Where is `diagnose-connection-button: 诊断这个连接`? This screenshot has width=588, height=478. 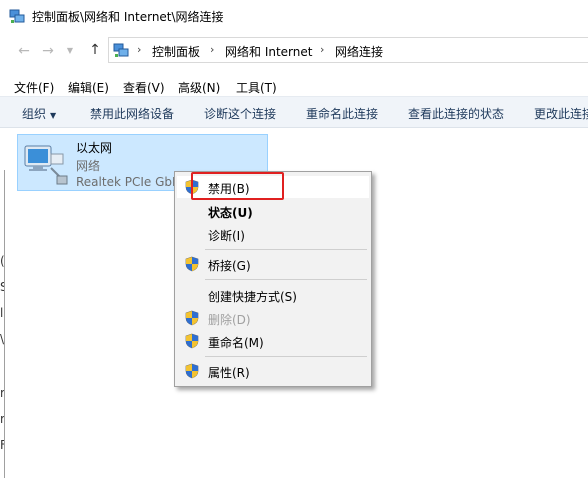 diagnose-connection-button: 诊断这个连接 is located at coordinates (240, 113).